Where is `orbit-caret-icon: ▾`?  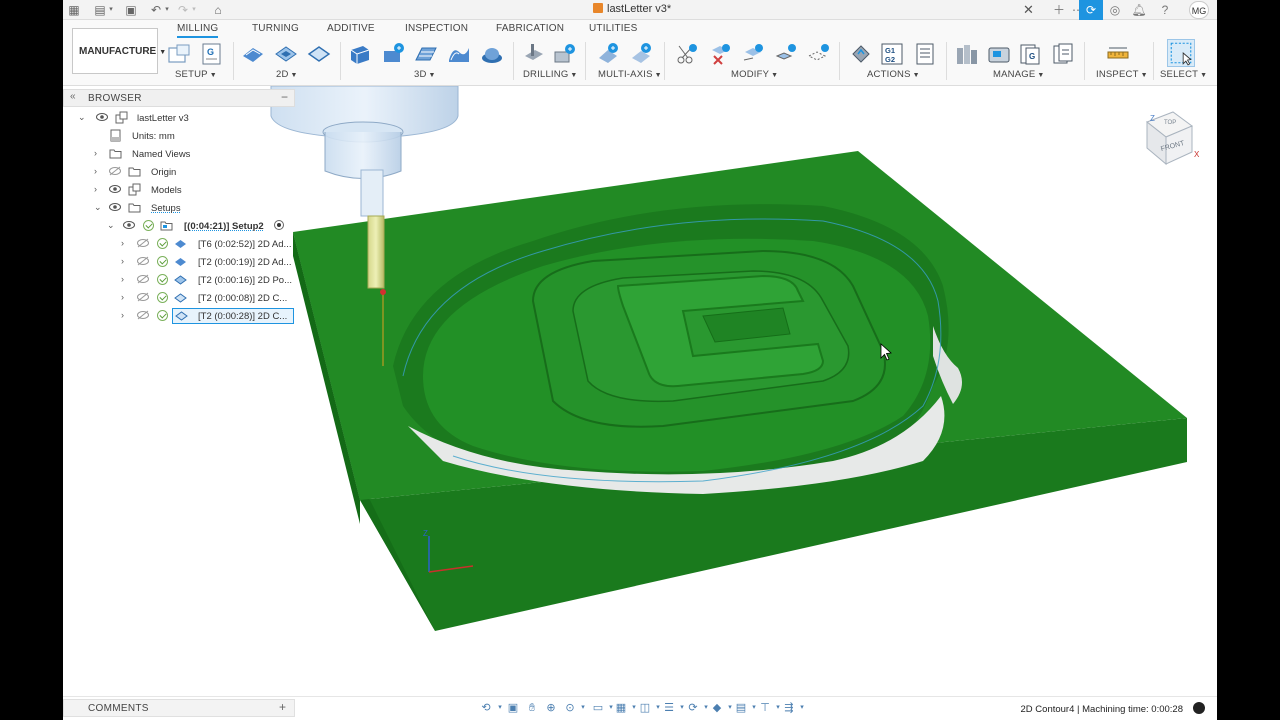 orbit-caret-icon: ▾ is located at coordinates (500, 708).